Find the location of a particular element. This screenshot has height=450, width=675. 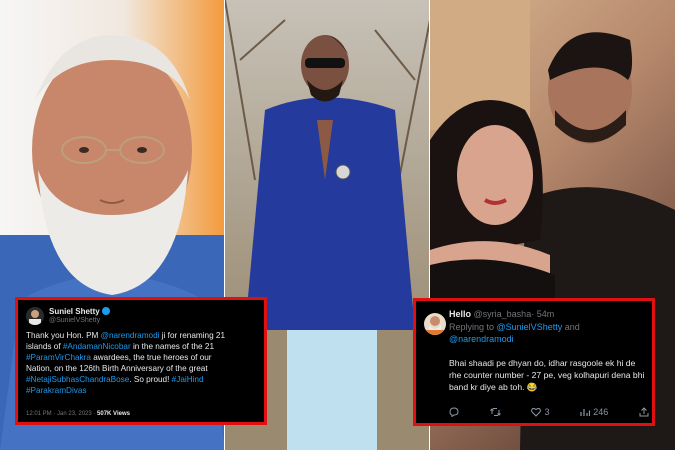

tweet-text: Thank you Hon. PM is located at coordinates (63, 335).